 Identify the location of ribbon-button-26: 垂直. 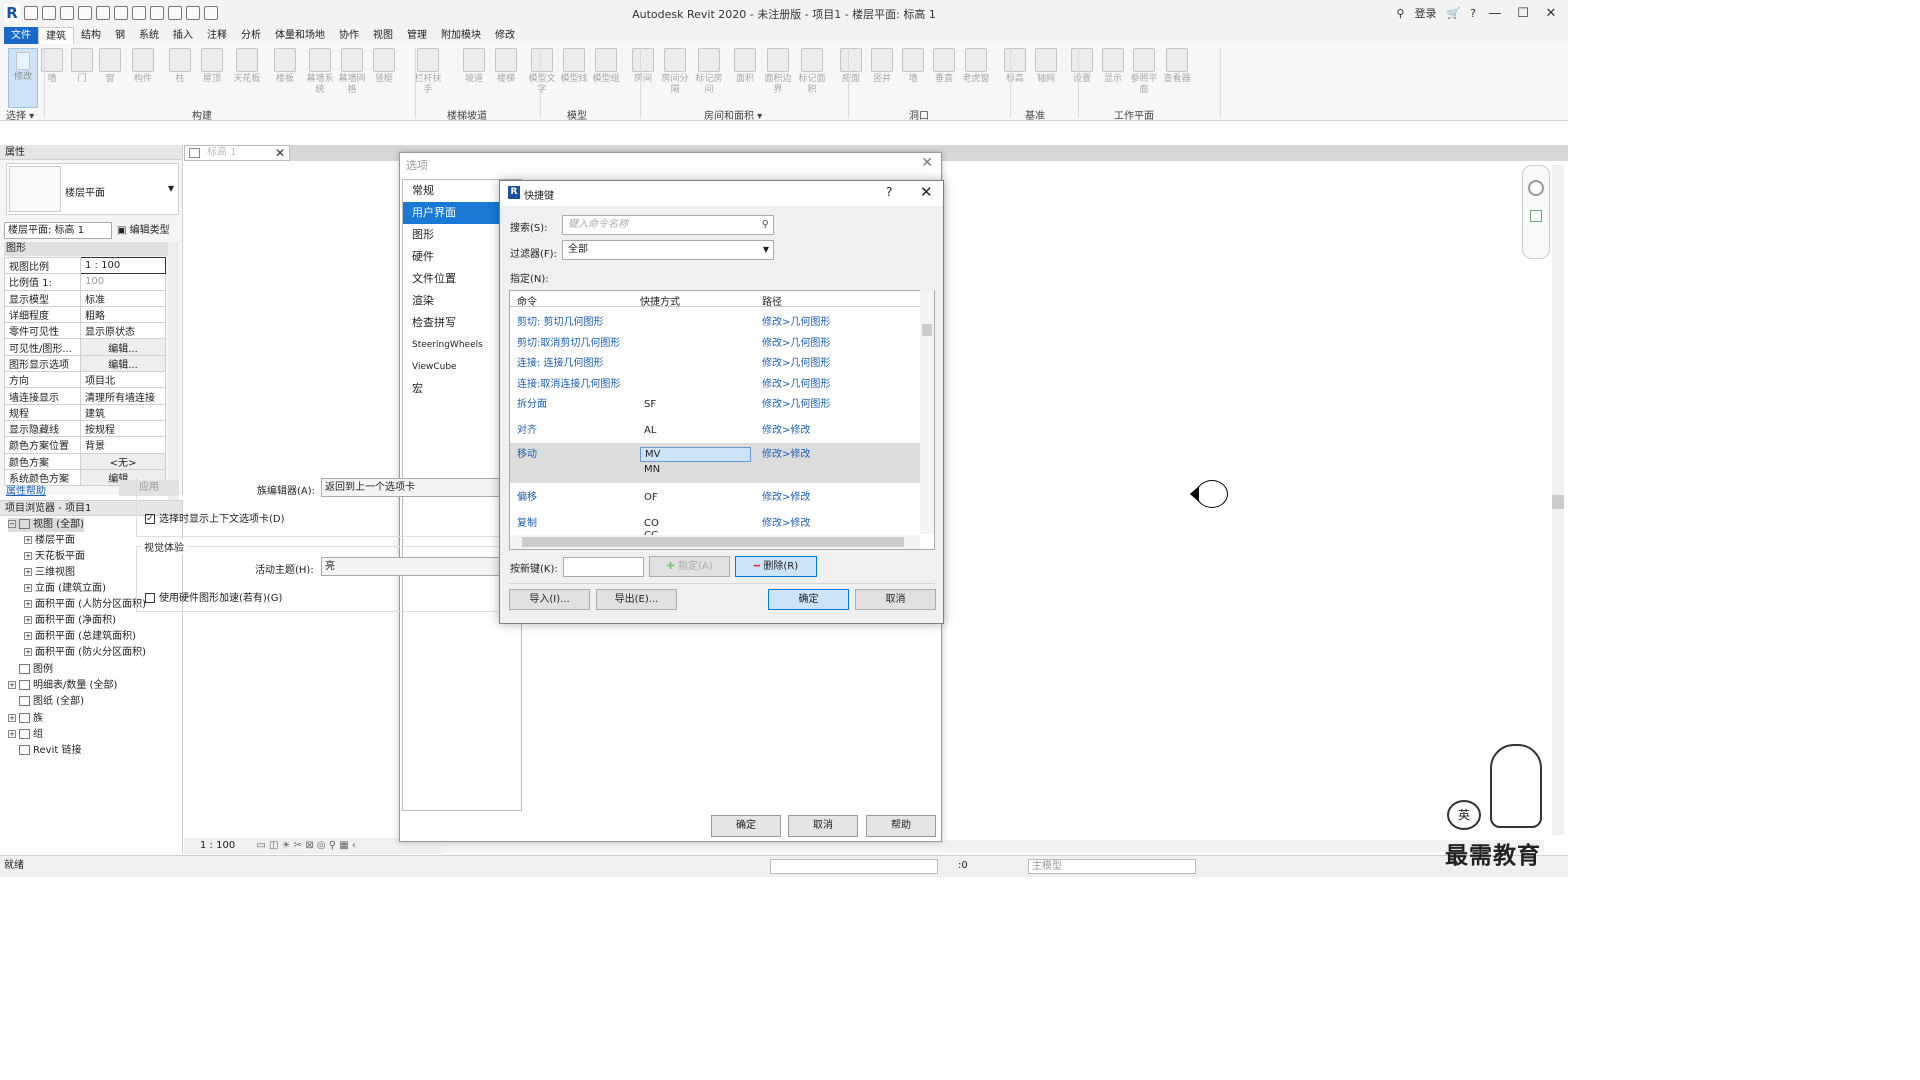
(944, 66).